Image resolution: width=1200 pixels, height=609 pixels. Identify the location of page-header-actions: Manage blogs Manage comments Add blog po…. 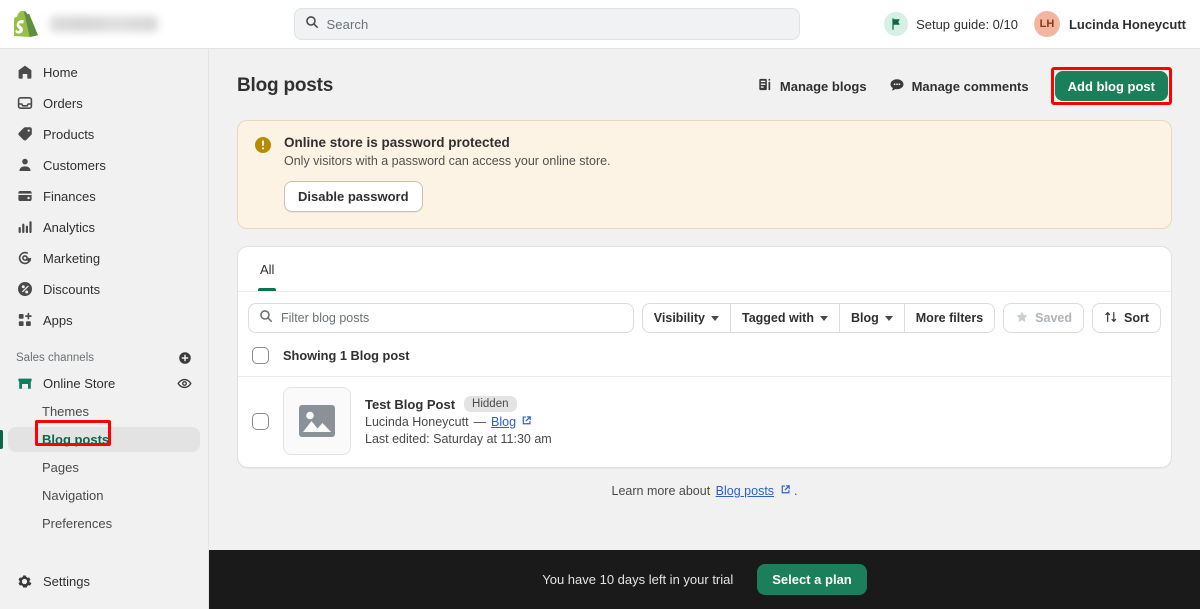
(965, 86).